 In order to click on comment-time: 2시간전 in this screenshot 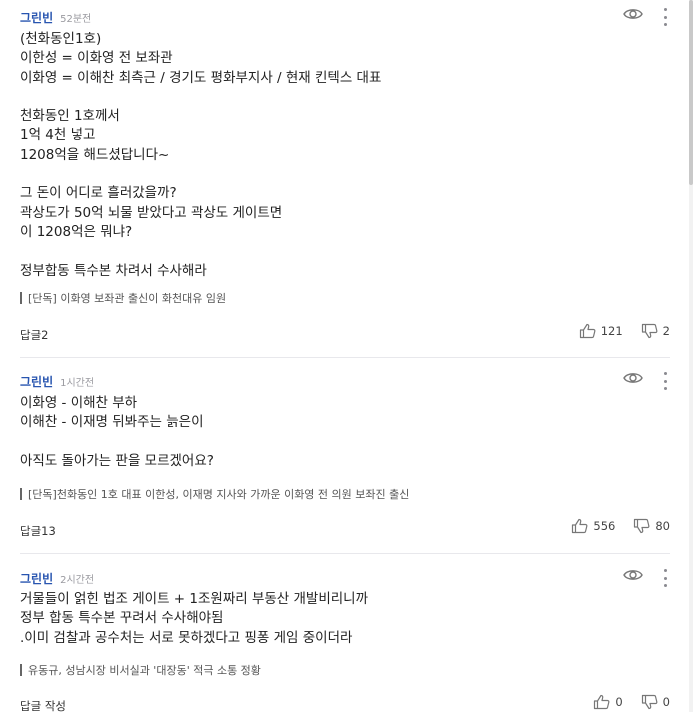, I will do `click(77, 580)`.